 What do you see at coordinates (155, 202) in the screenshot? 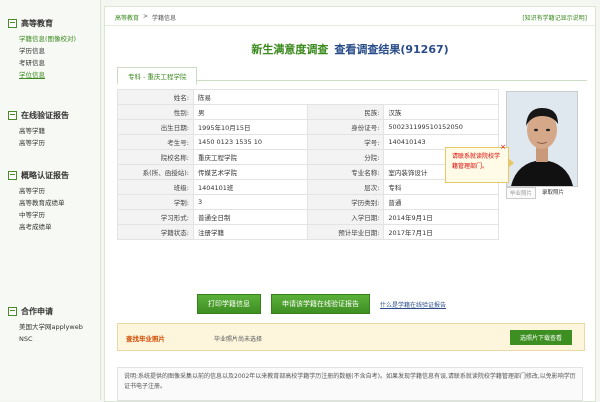
I see `field-label: 学制:` at bounding box center [155, 202].